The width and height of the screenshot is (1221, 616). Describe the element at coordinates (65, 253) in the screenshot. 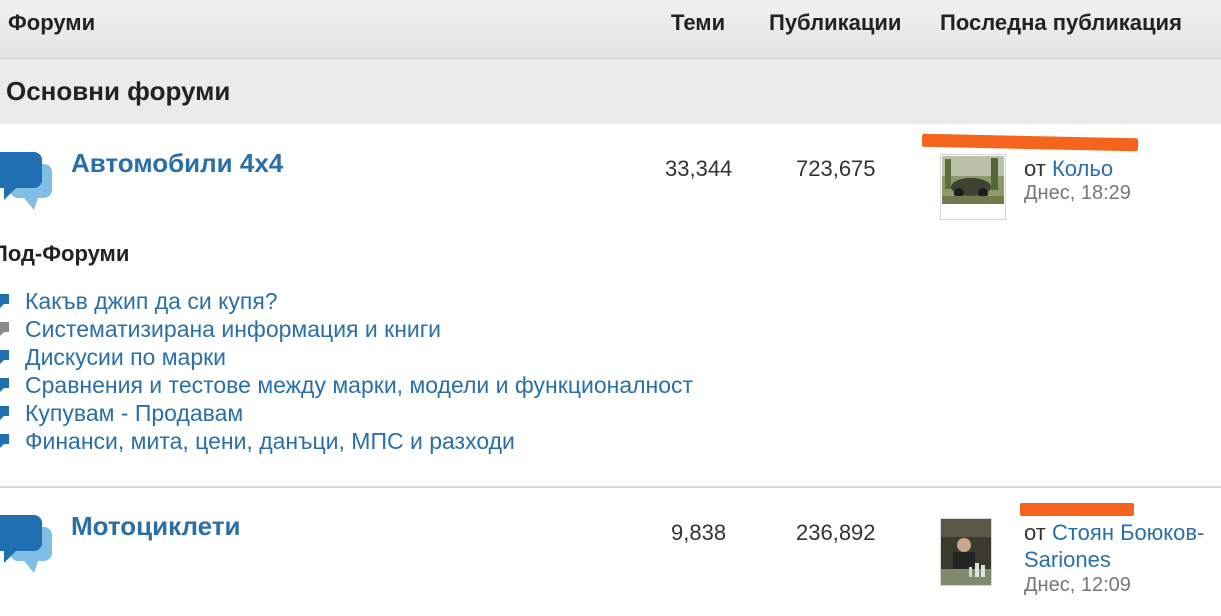

I see `subforums-label: Под-Форуми` at that location.